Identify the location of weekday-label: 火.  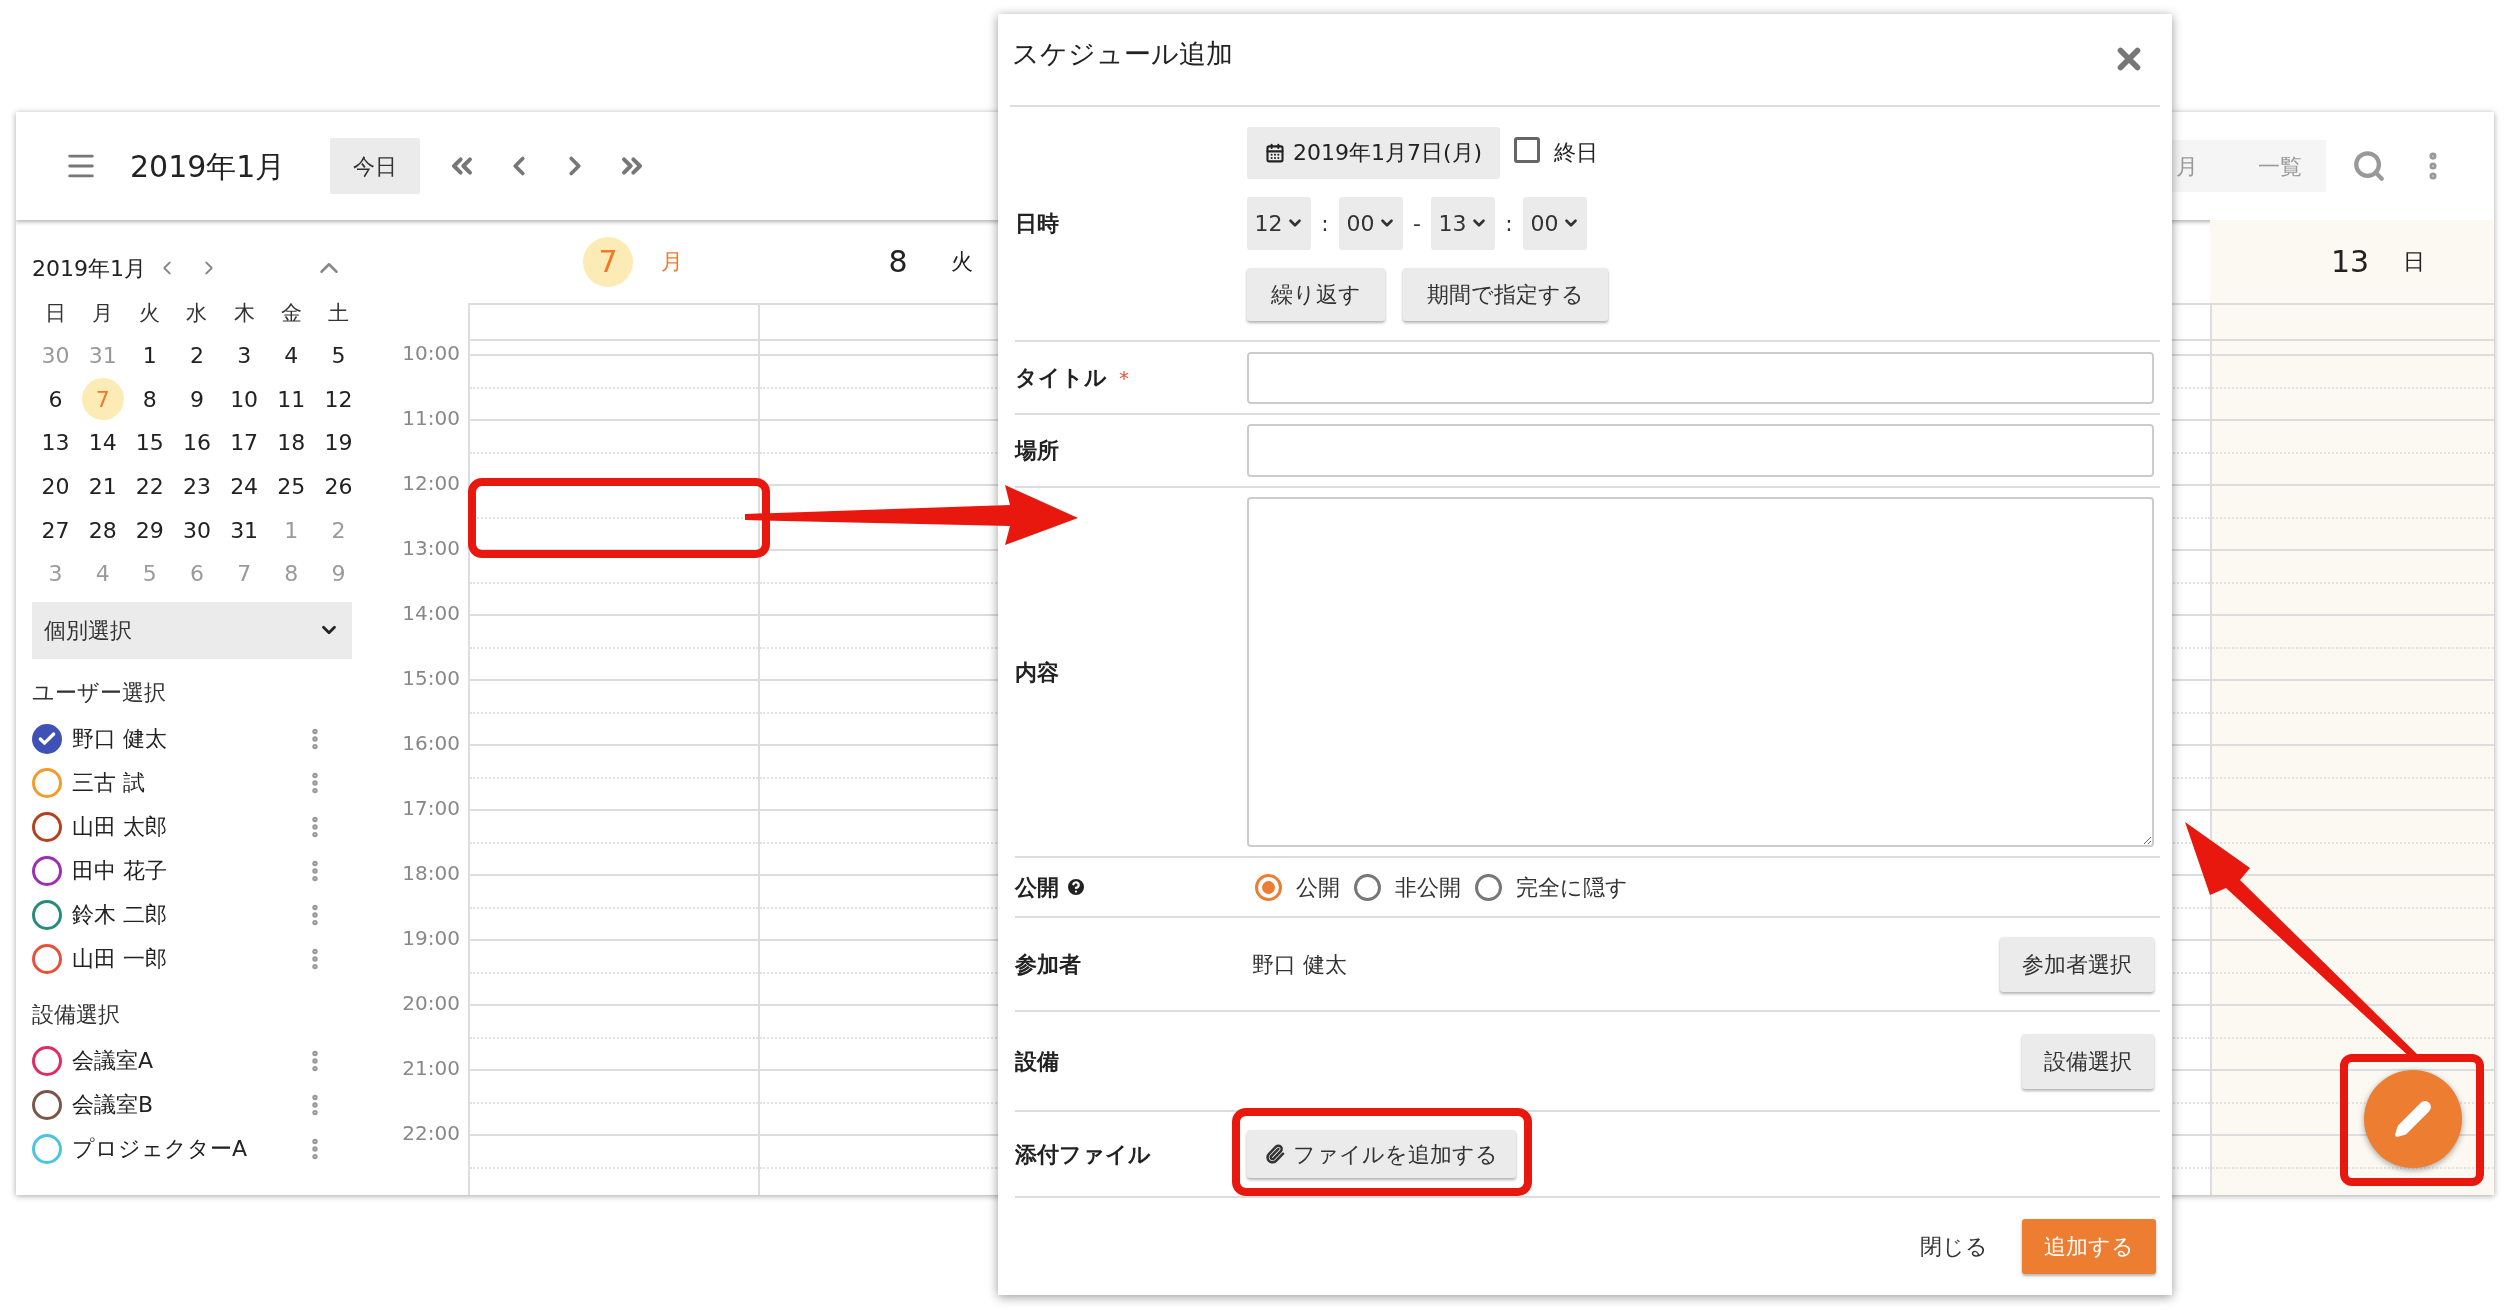
(150, 314).